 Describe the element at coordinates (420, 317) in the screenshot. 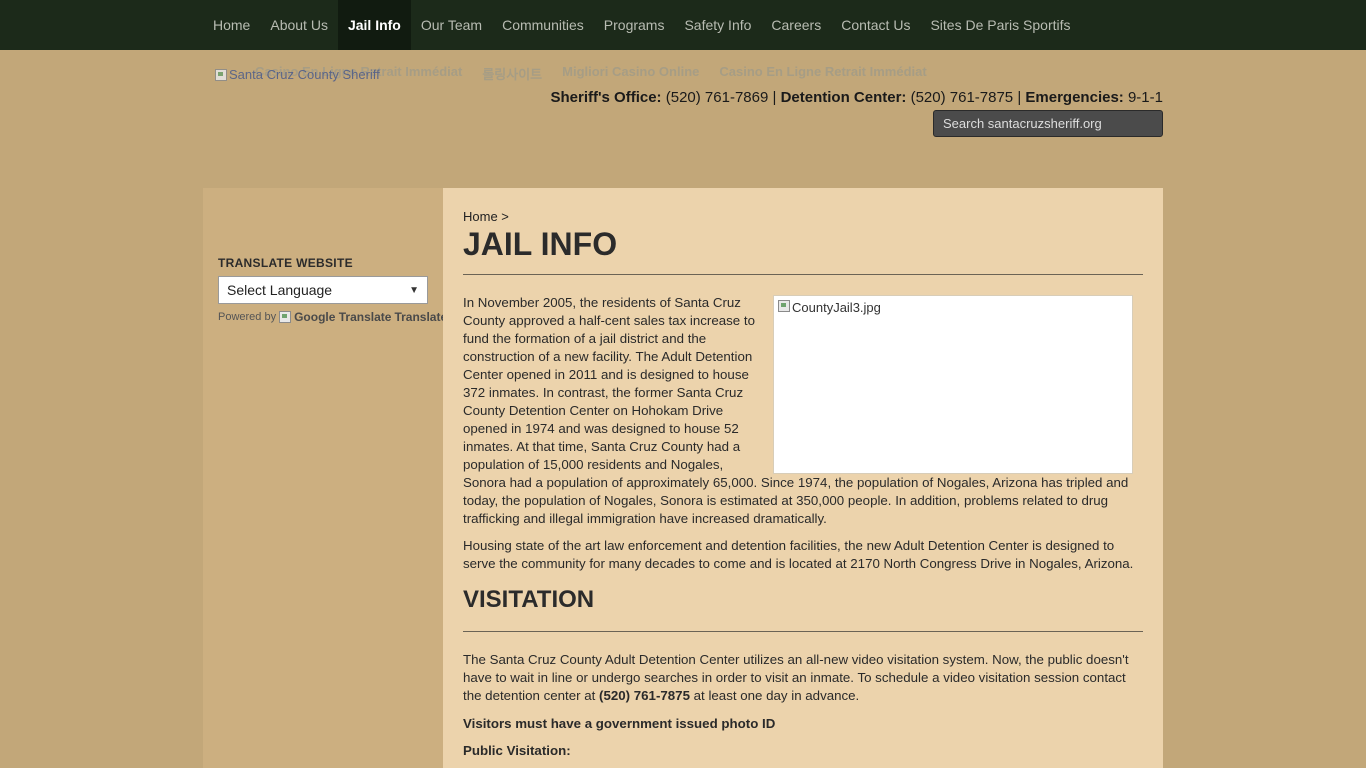

I see `translate-link: Translate` at that location.